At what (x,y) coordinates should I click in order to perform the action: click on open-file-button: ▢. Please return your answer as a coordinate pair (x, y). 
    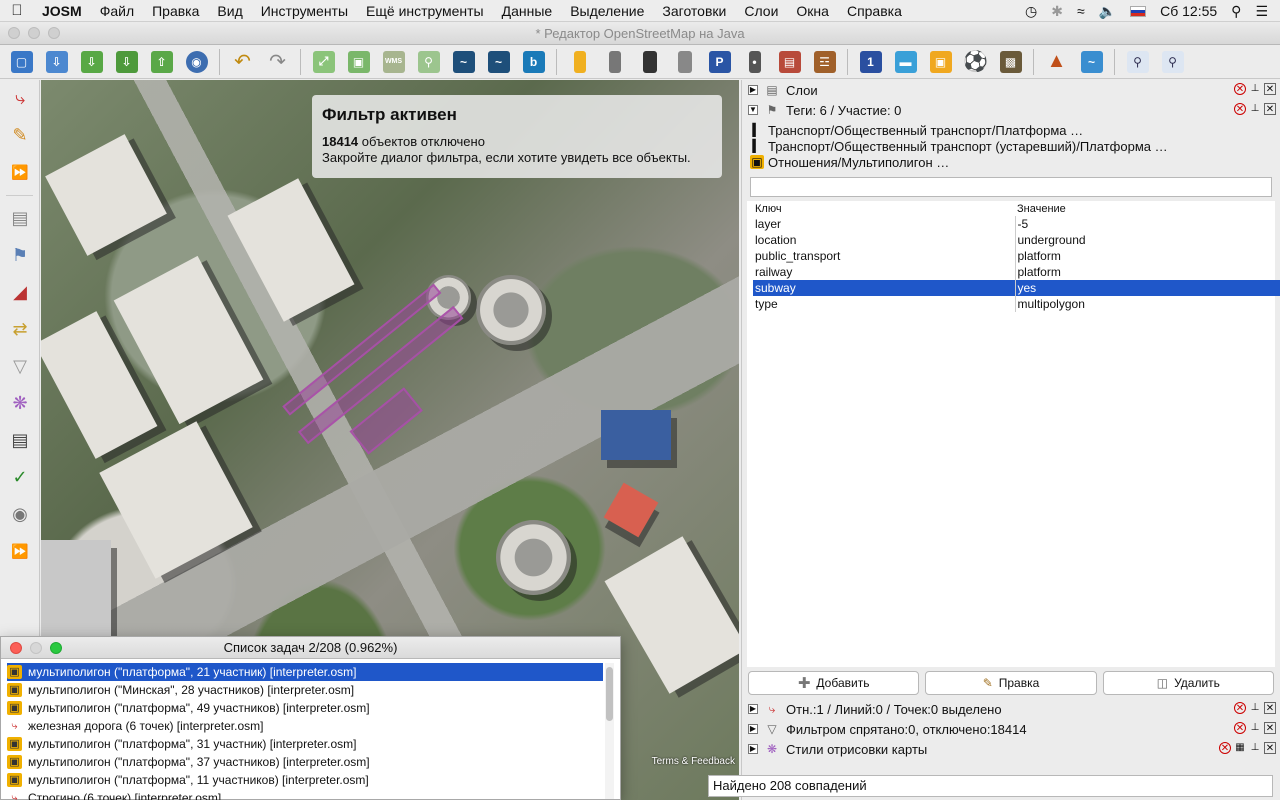
    Looking at the image, I should click on (21, 62).